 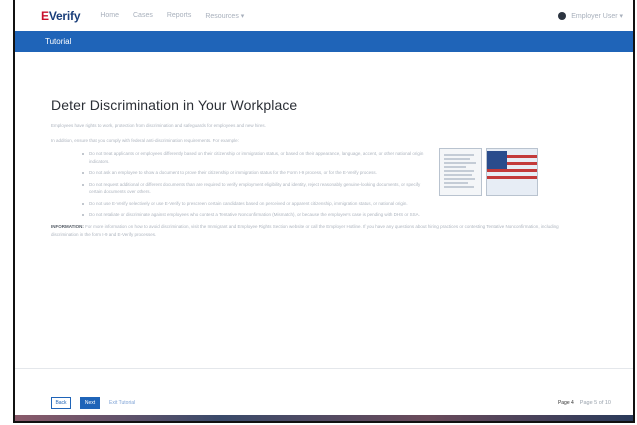 What do you see at coordinates (595, 403) in the screenshot?
I see `page-total: Page 5 of 10` at bounding box center [595, 403].